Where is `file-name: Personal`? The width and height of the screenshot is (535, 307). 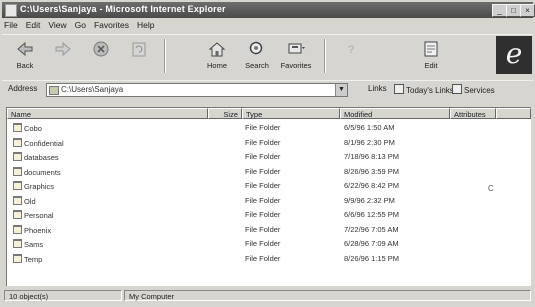 file-name: Personal is located at coordinates (33, 215).